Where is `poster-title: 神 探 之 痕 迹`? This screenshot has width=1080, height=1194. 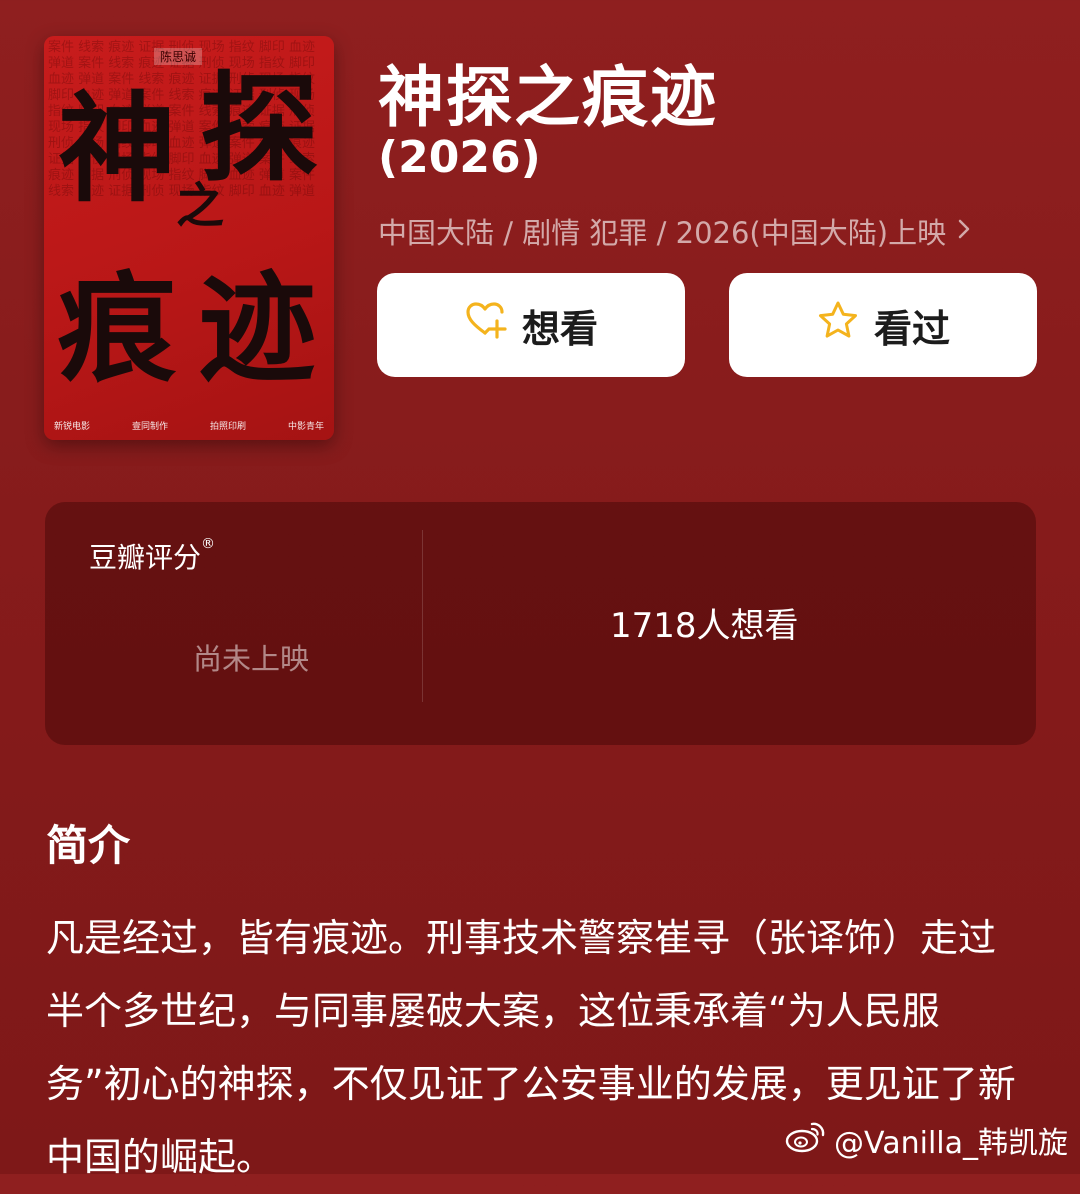
poster-title: 神 探 之 痕 迹 is located at coordinates (193, 240).